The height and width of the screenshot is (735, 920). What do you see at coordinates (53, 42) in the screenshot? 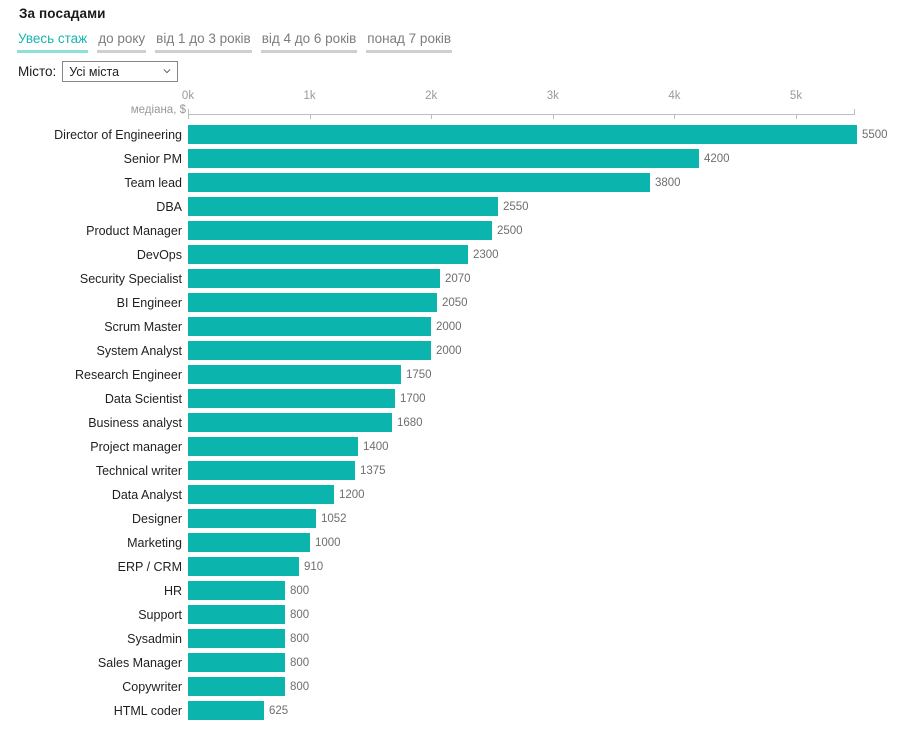
I see `tab-experience-0: Увесь стаж` at bounding box center [53, 42].